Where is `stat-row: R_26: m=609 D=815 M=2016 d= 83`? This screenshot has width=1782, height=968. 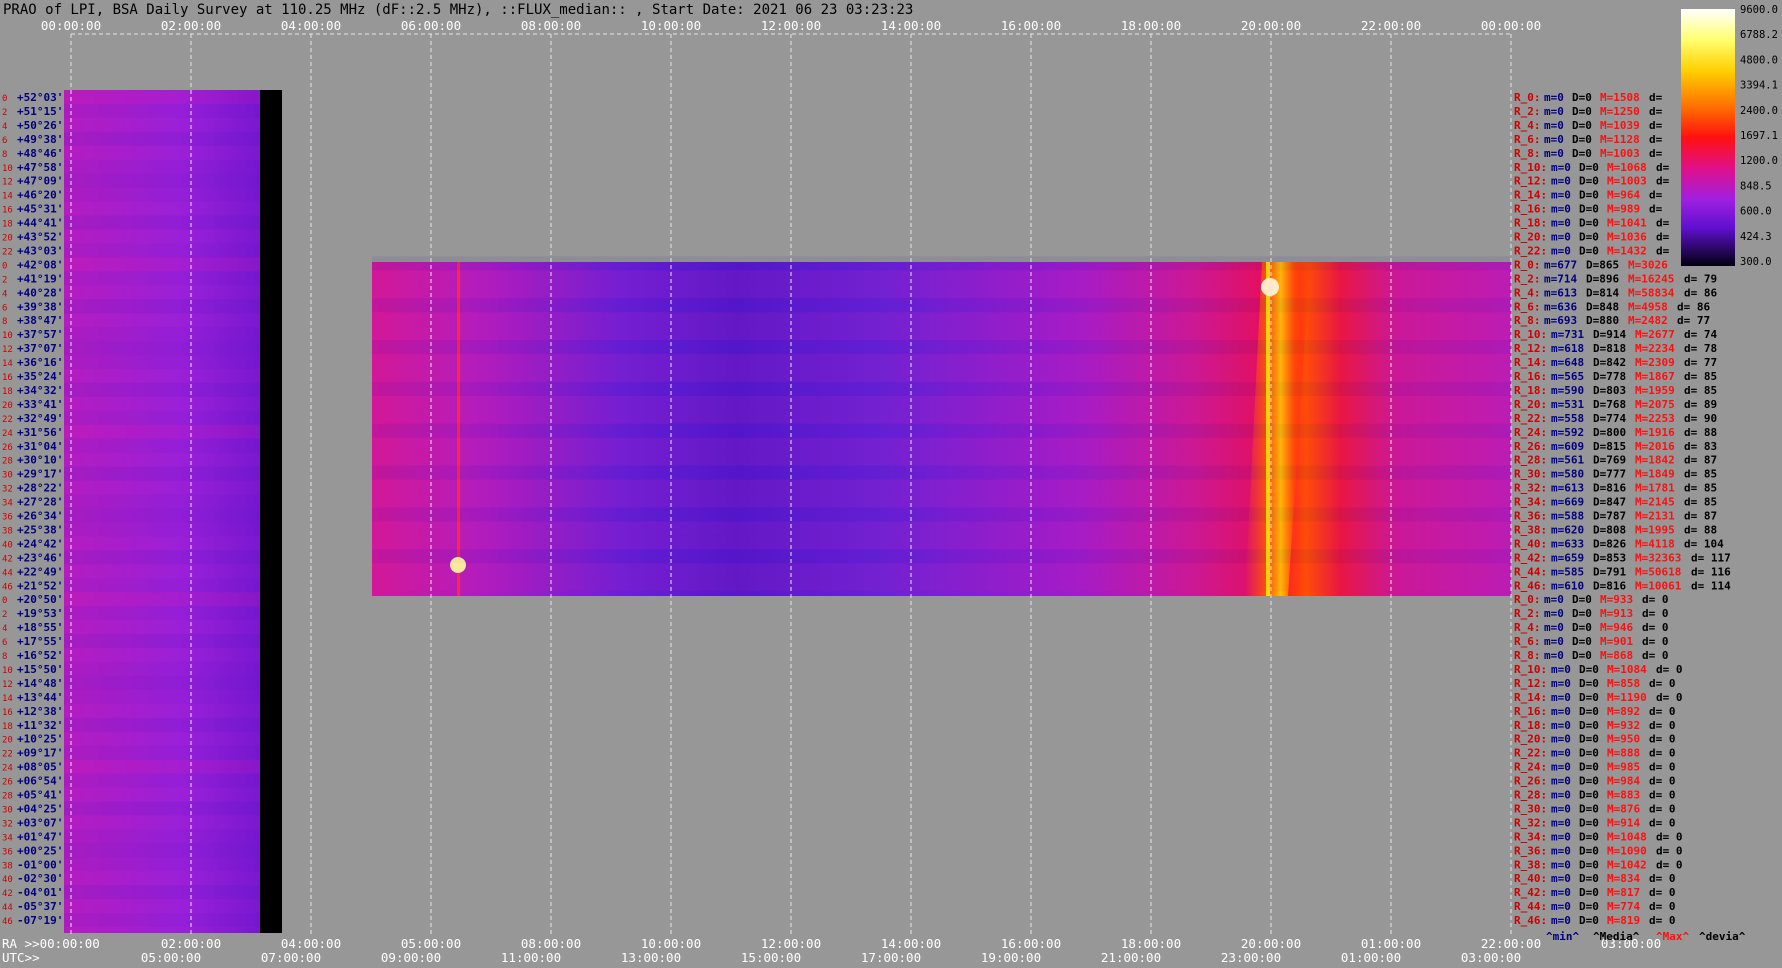
stat-row: R_26: m=609 D=815 M=2016 d= 83 is located at coordinates (1615, 446).